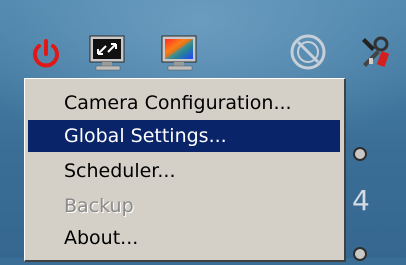 The image size is (406, 265). What do you see at coordinates (376, 52) in the screenshot?
I see `settings-tools-icon` at bounding box center [376, 52].